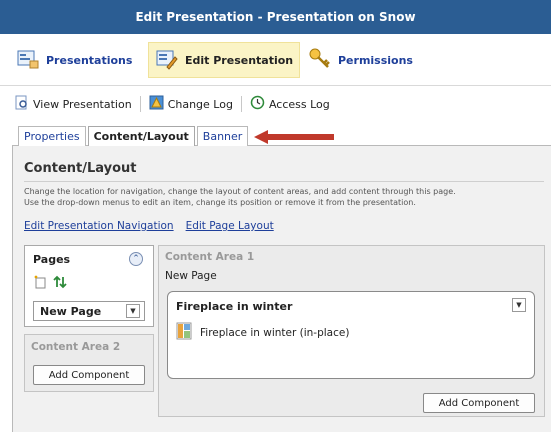  Describe the element at coordinates (89, 363) in the screenshot. I see `content-area-2: Content Area 2 Add Component` at that location.